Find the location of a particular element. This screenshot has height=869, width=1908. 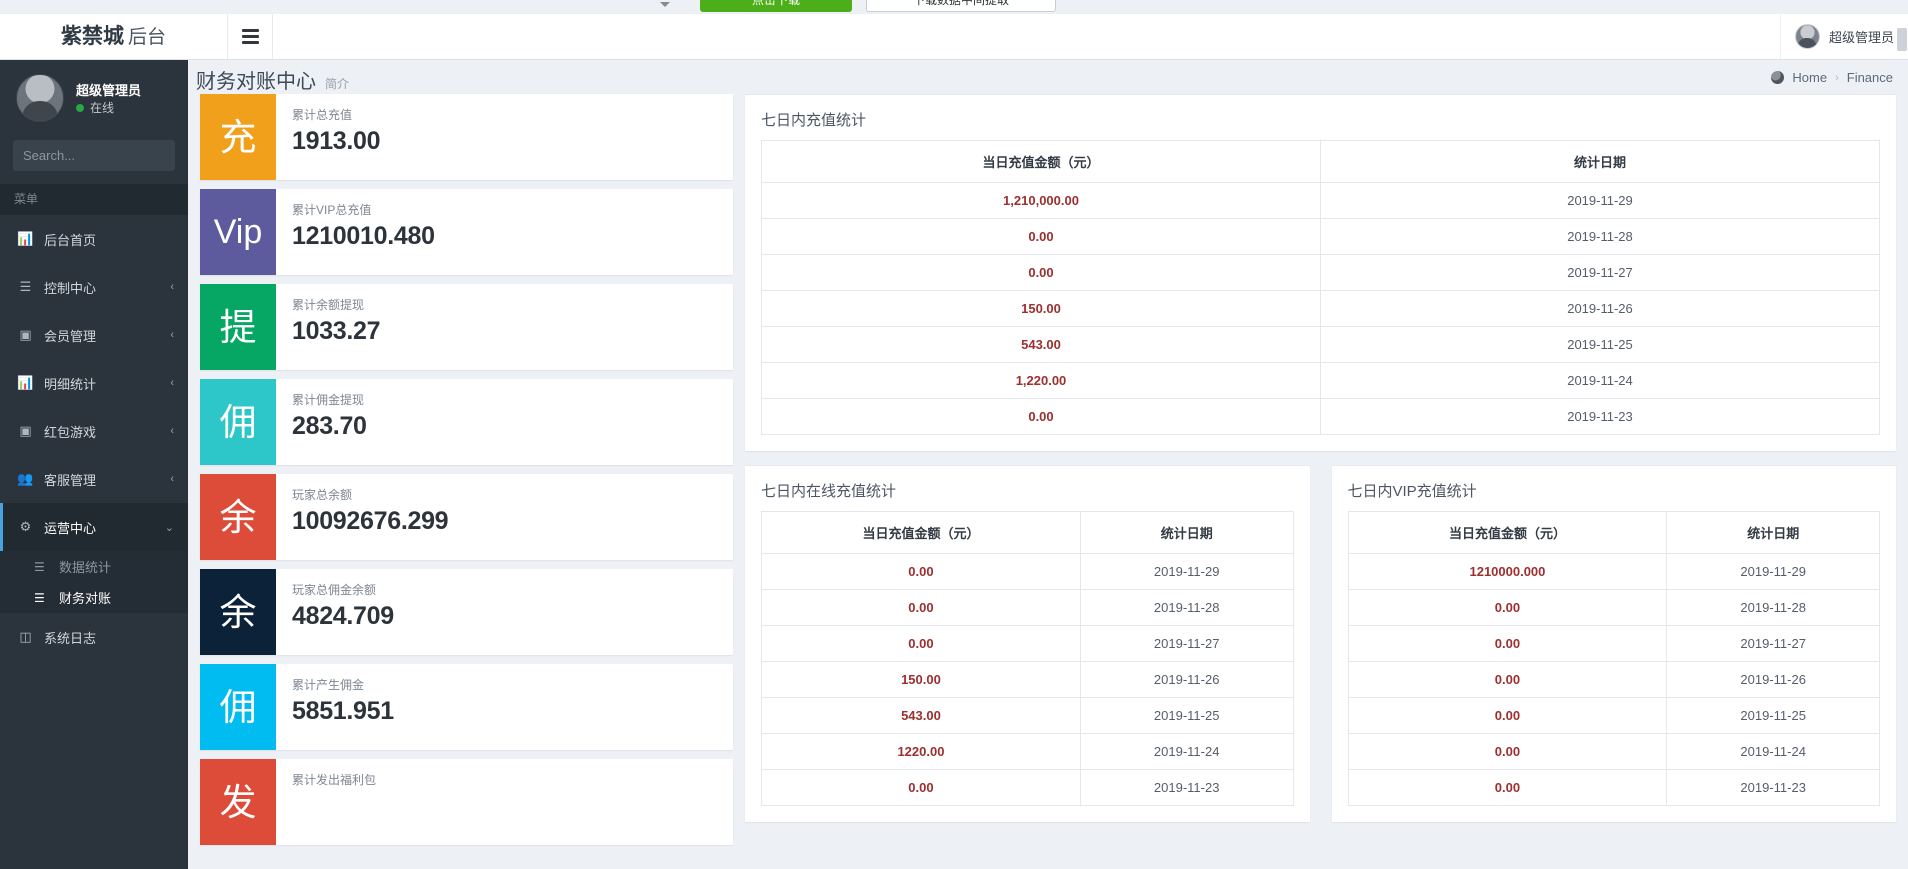

sidebar-submenu: ☰ 数据统计 ☰ 财务对账 is located at coordinates (94, 582).